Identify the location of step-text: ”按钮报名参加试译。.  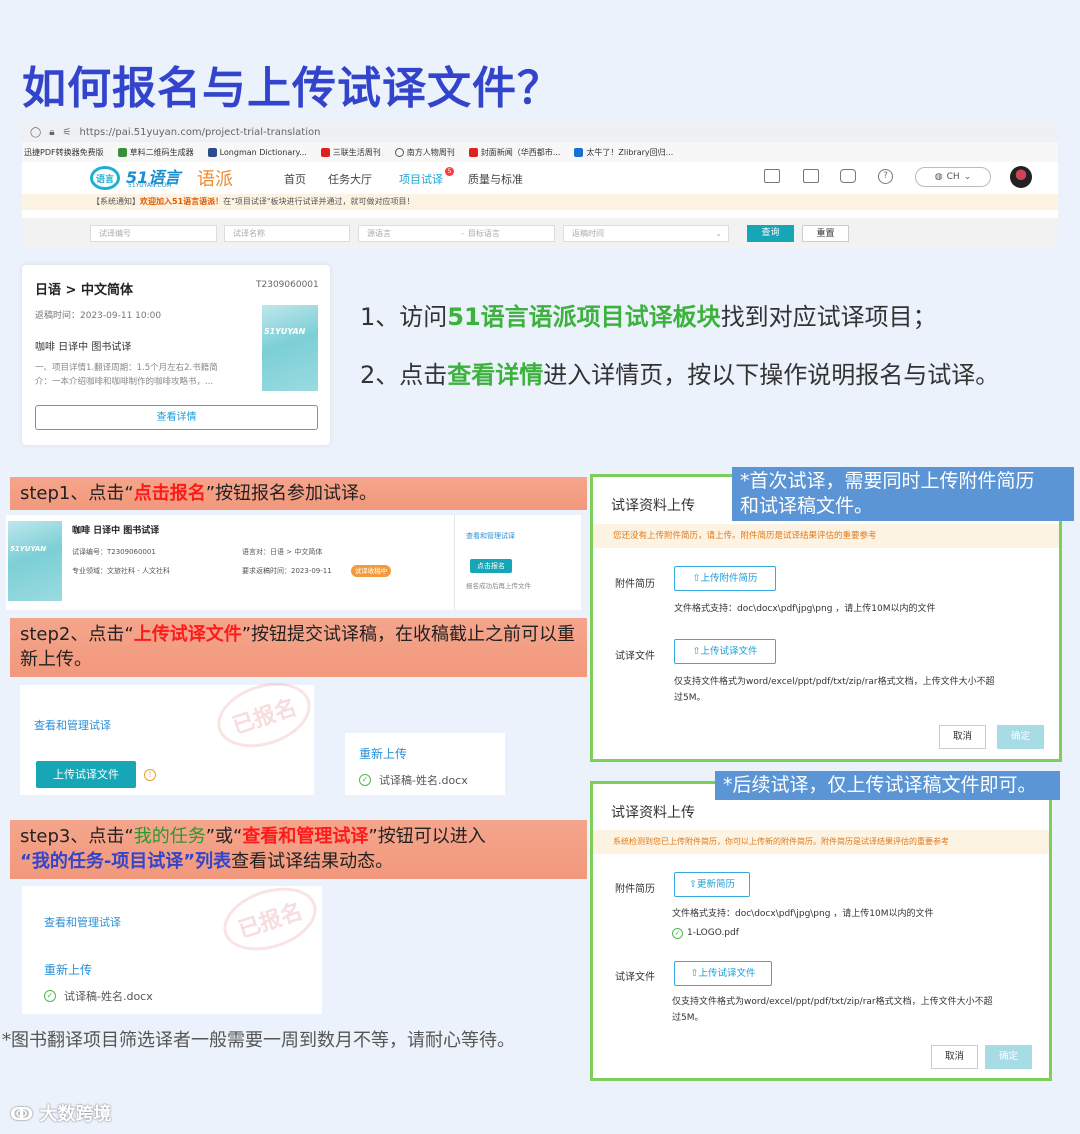
(291, 493).